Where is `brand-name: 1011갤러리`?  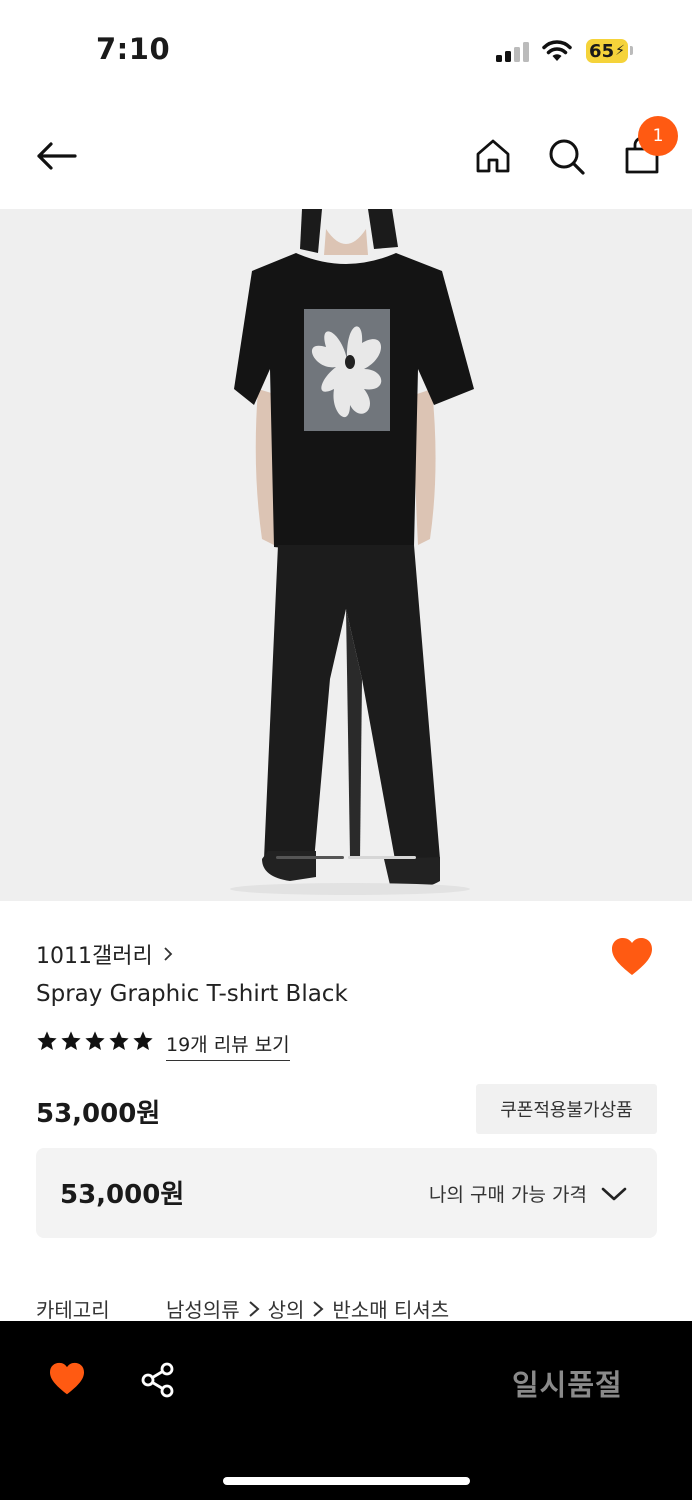
brand-name: 1011갤러리 is located at coordinates (94, 956).